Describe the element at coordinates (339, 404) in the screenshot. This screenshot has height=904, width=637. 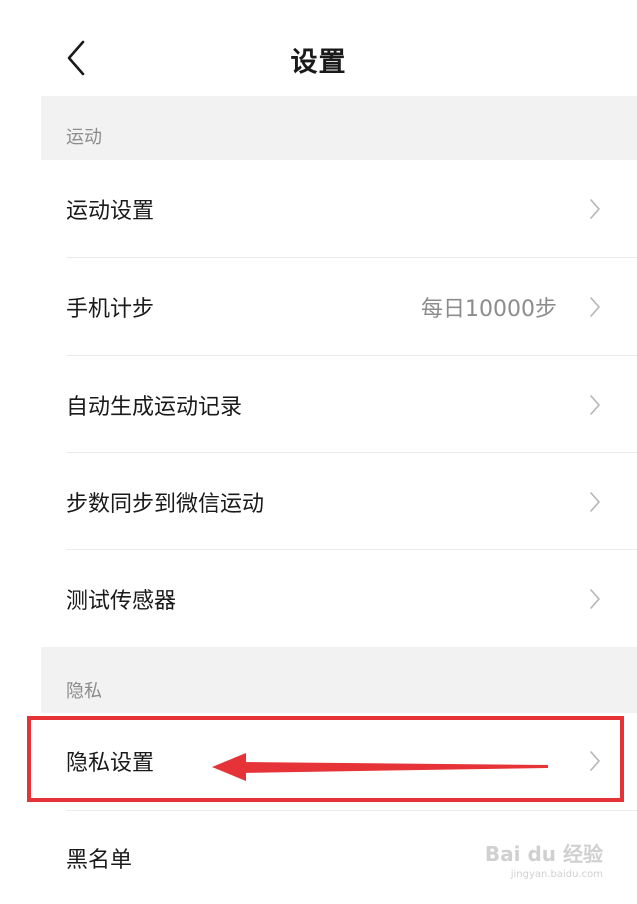
I see `row-auto-record: 自动生成运动记录` at that location.